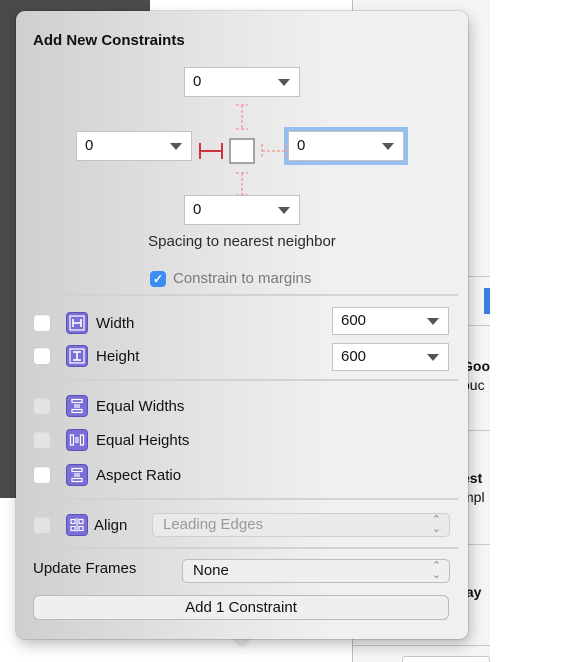 The image size is (571, 662). What do you see at coordinates (109, 40) in the screenshot?
I see `popover-title: Add New Constraints` at bounding box center [109, 40].